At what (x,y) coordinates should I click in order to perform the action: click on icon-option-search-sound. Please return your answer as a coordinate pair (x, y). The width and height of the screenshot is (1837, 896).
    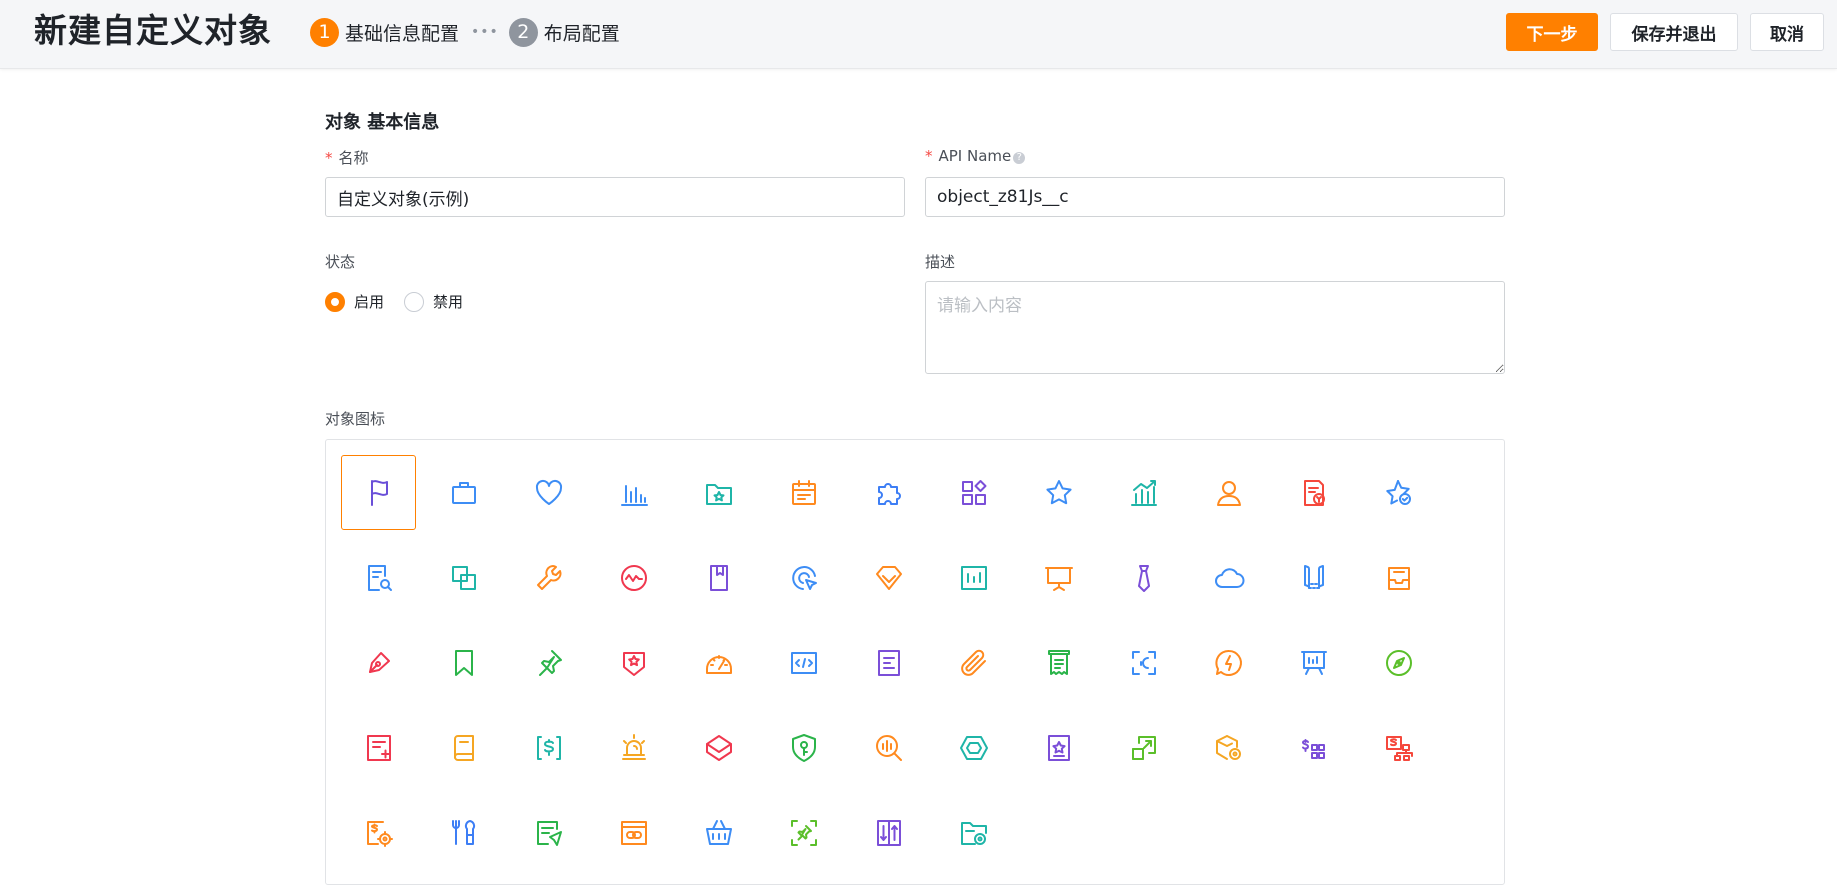
    Looking at the image, I should click on (888, 747).